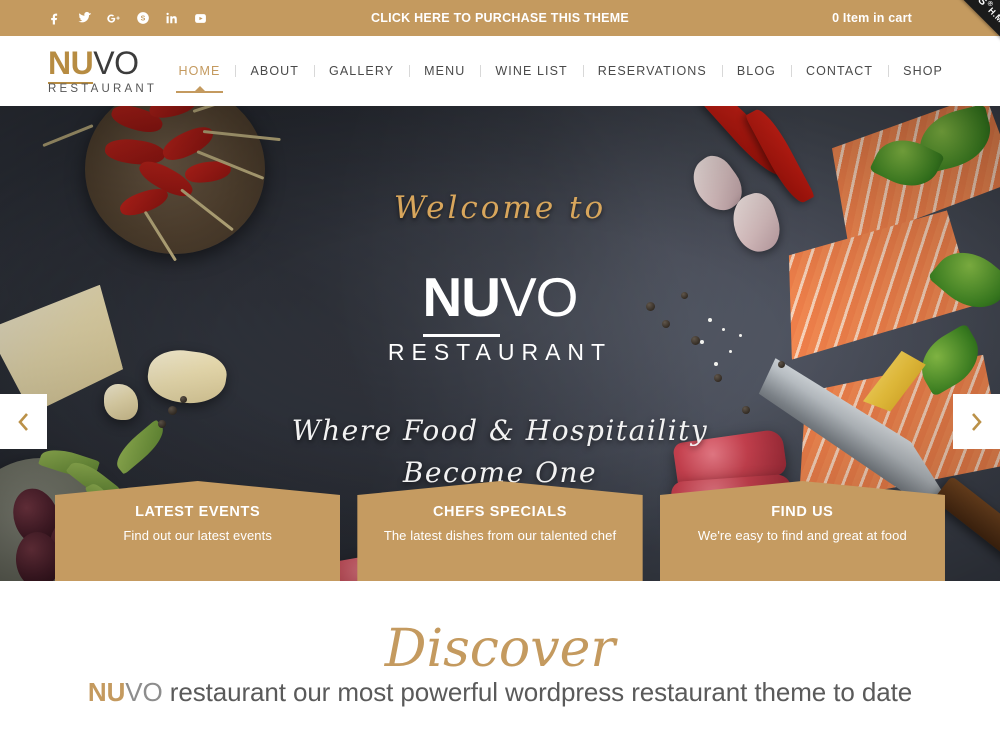 The height and width of the screenshot is (750, 1000). Describe the element at coordinates (872, 18) in the screenshot. I see `cart-status: 0 Item in cart` at that location.